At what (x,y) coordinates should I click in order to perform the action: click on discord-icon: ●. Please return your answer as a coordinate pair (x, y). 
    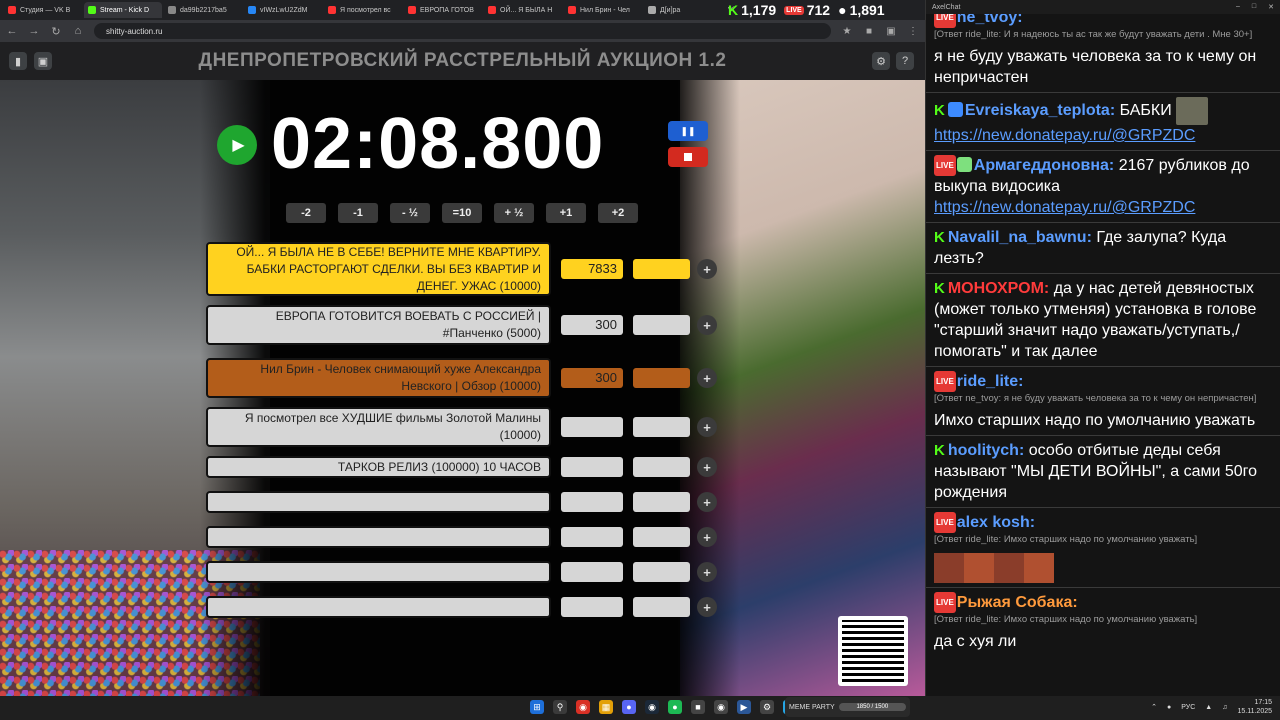
    Looking at the image, I should click on (629, 707).